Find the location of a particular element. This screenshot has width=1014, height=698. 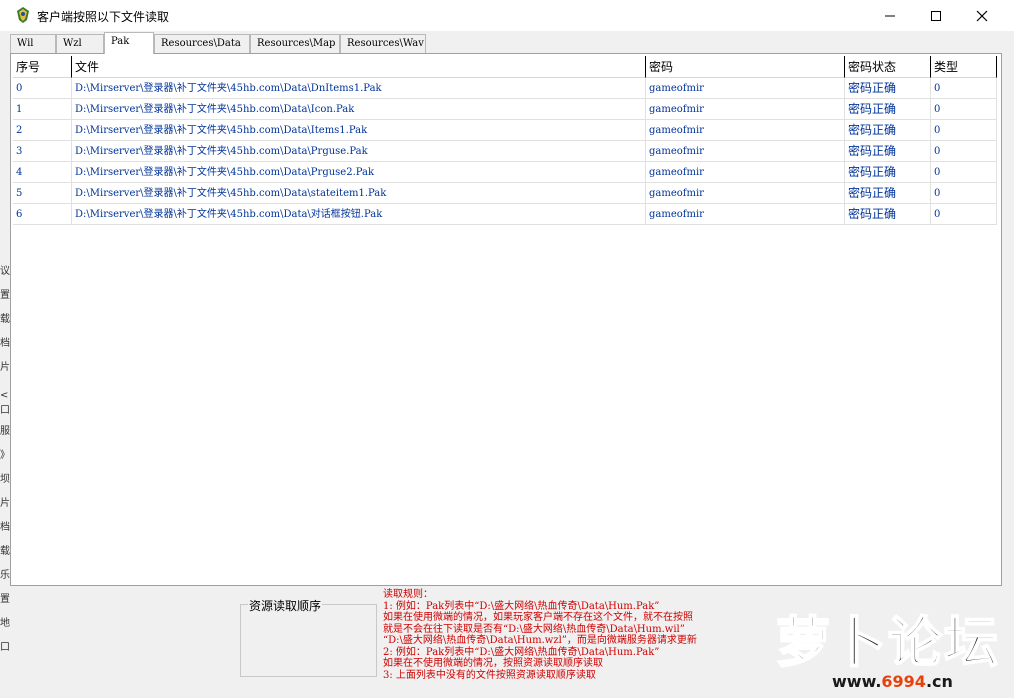

resource-order-group is located at coordinates (308, 640).